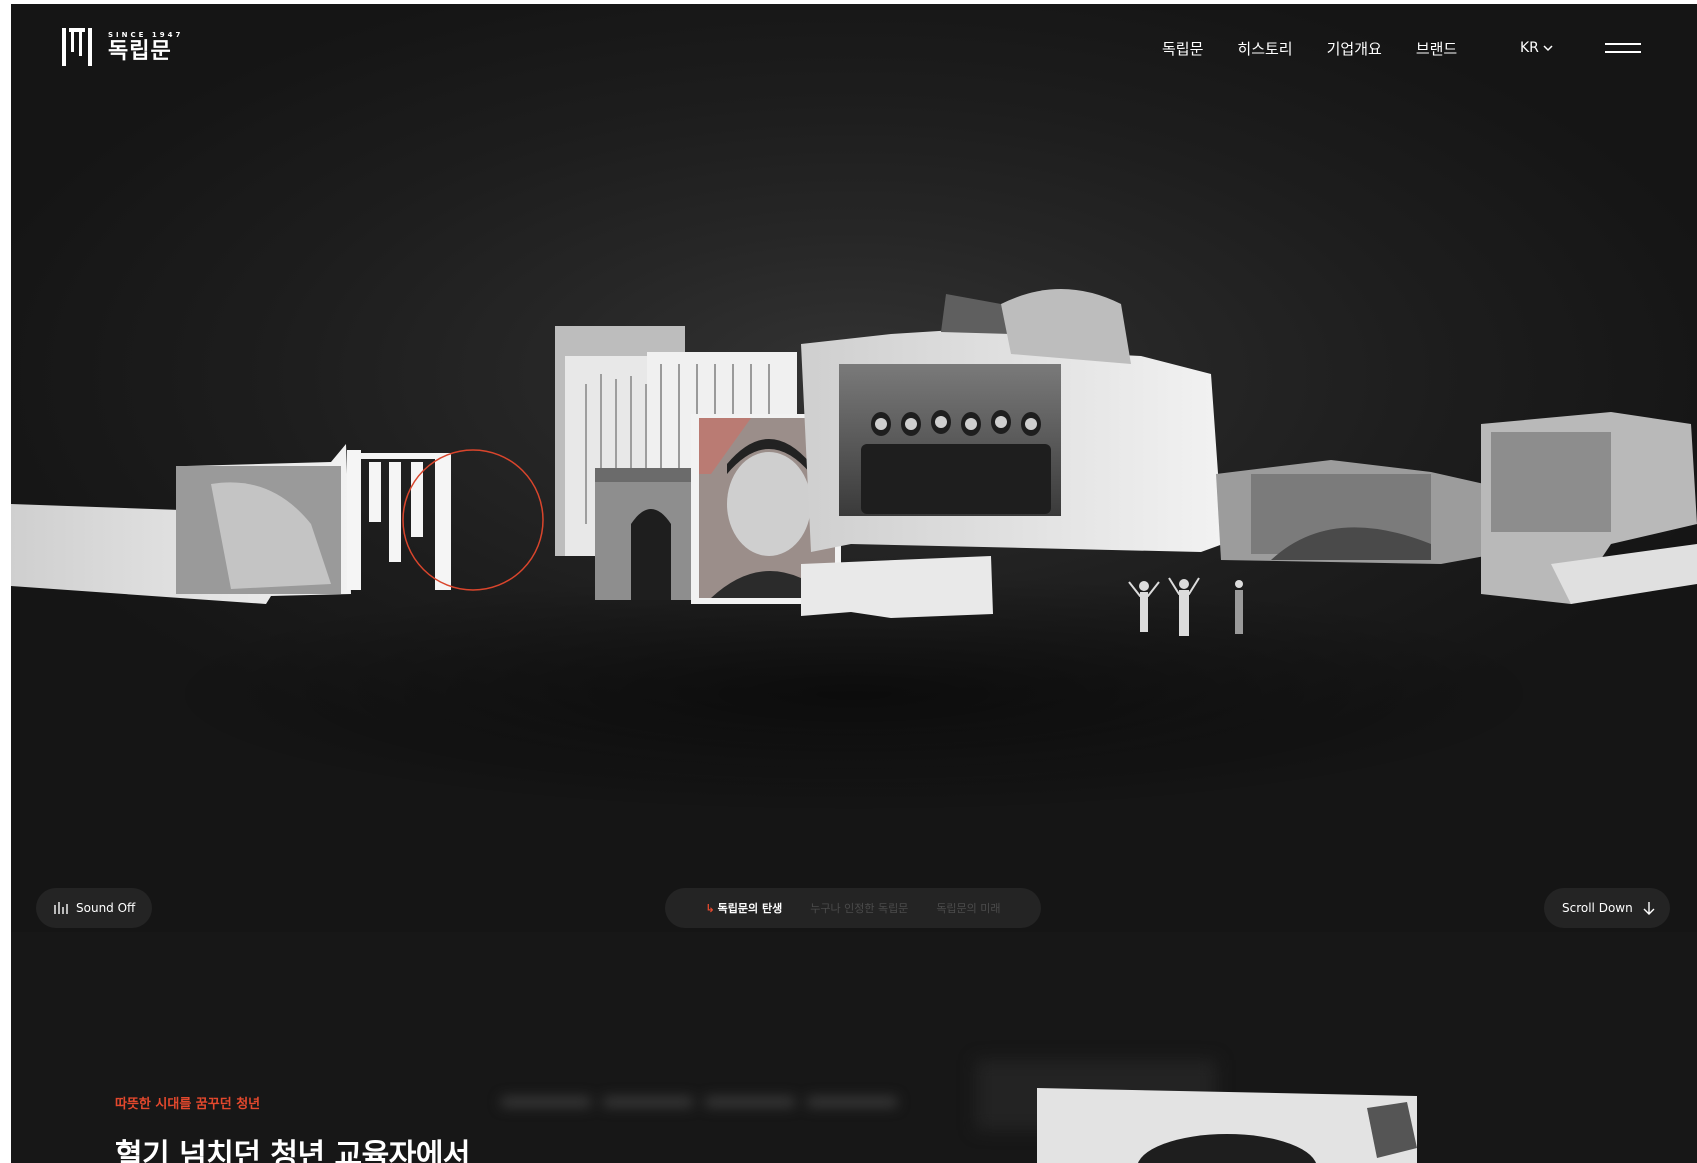  Describe the element at coordinates (710, 908) in the screenshot. I see `arrow-right-icon: ↳` at that location.